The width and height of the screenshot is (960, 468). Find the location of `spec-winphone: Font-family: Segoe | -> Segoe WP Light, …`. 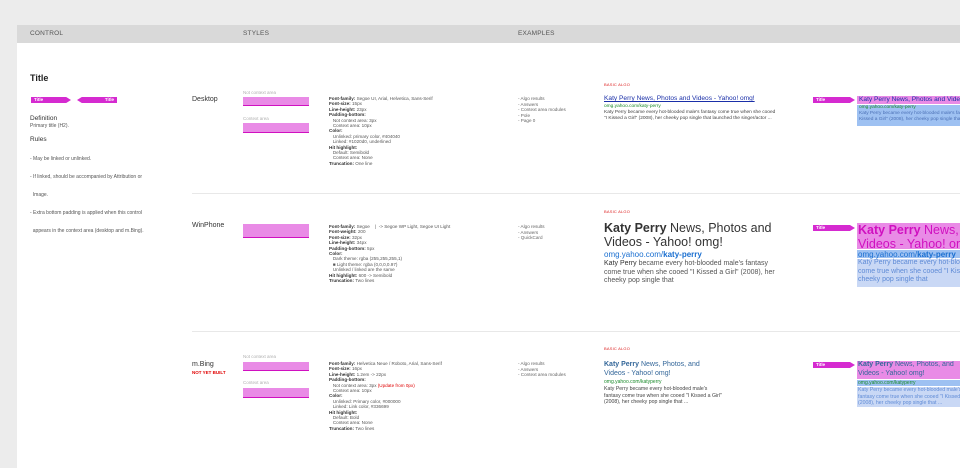

spec-winphone: Font-family: Segoe | -> Segoe WP Light, … is located at coordinates (389, 253).